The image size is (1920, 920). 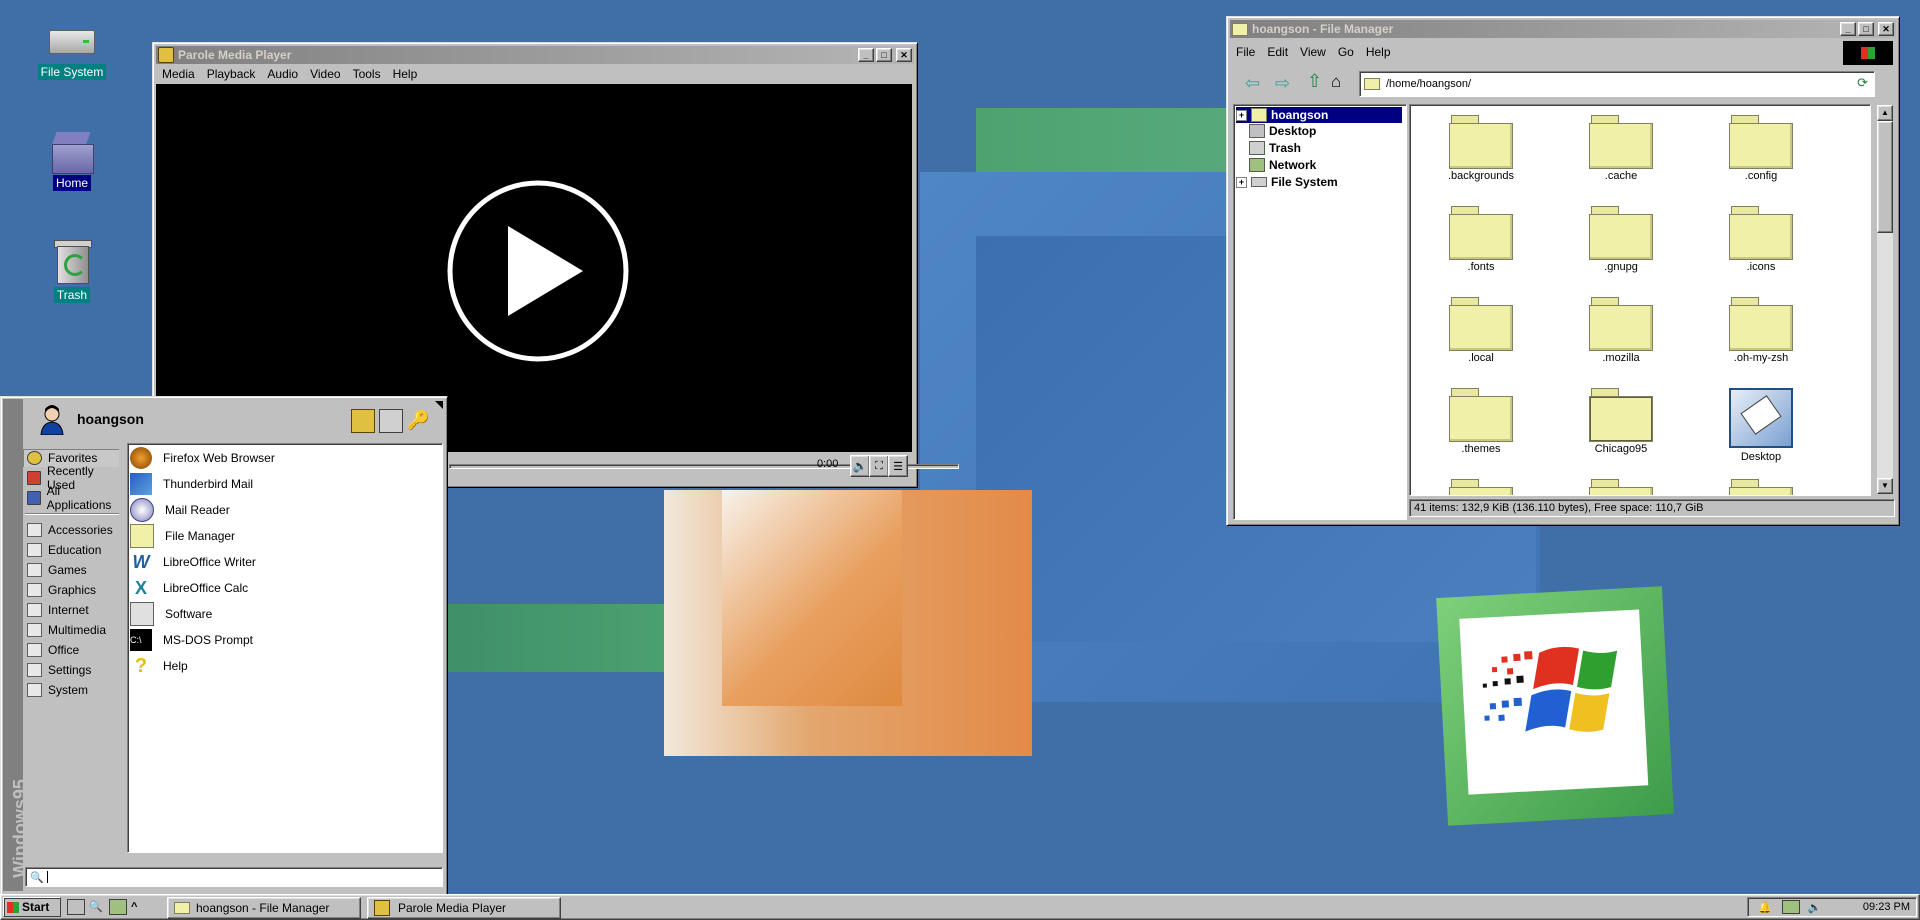 What do you see at coordinates (59, 590) in the screenshot?
I see `category-item: Graphics` at bounding box center [59, 590].